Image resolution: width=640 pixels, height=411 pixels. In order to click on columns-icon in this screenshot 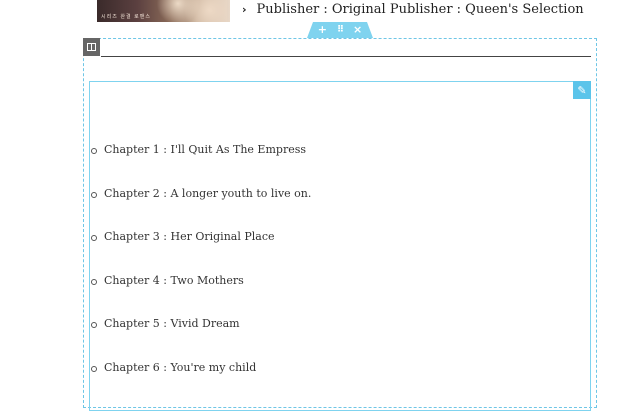, I will do `click(91, 47)`.